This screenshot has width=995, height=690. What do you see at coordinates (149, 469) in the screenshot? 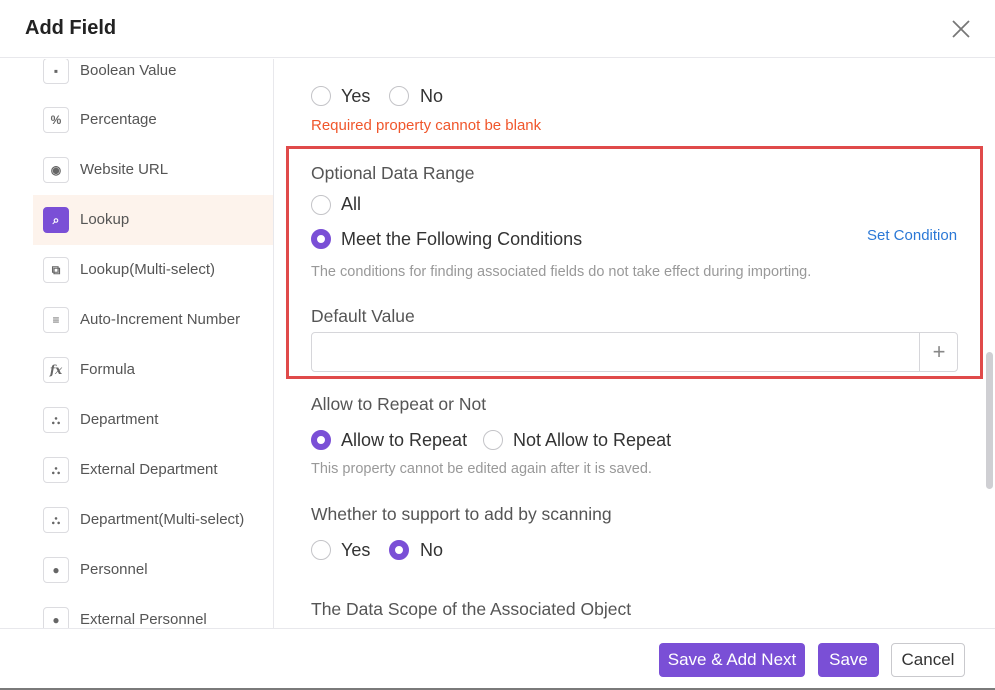
I see `sidebar-item-label: External Department` at bounding box center [149, 469].